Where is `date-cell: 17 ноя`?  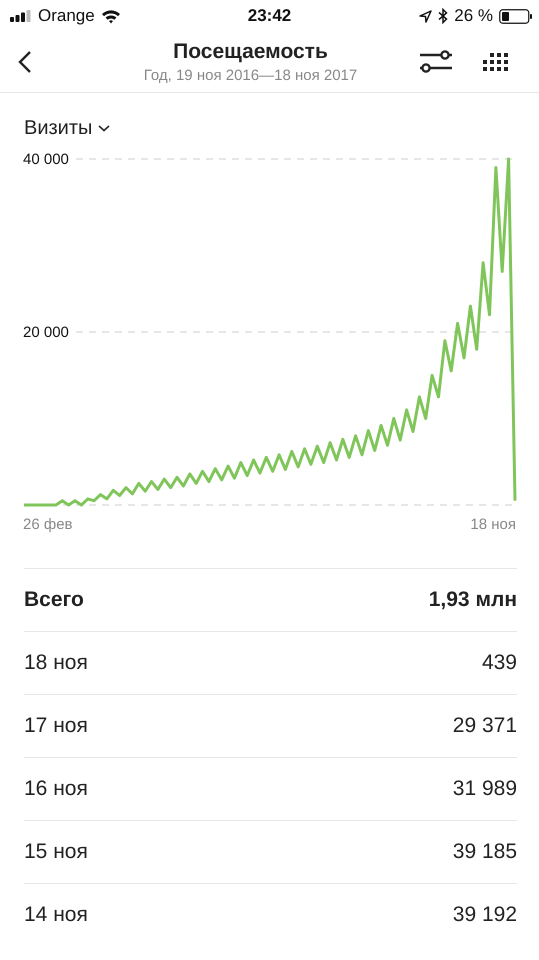
date-cell: 17 ноя is located at coordinates (56, 726).